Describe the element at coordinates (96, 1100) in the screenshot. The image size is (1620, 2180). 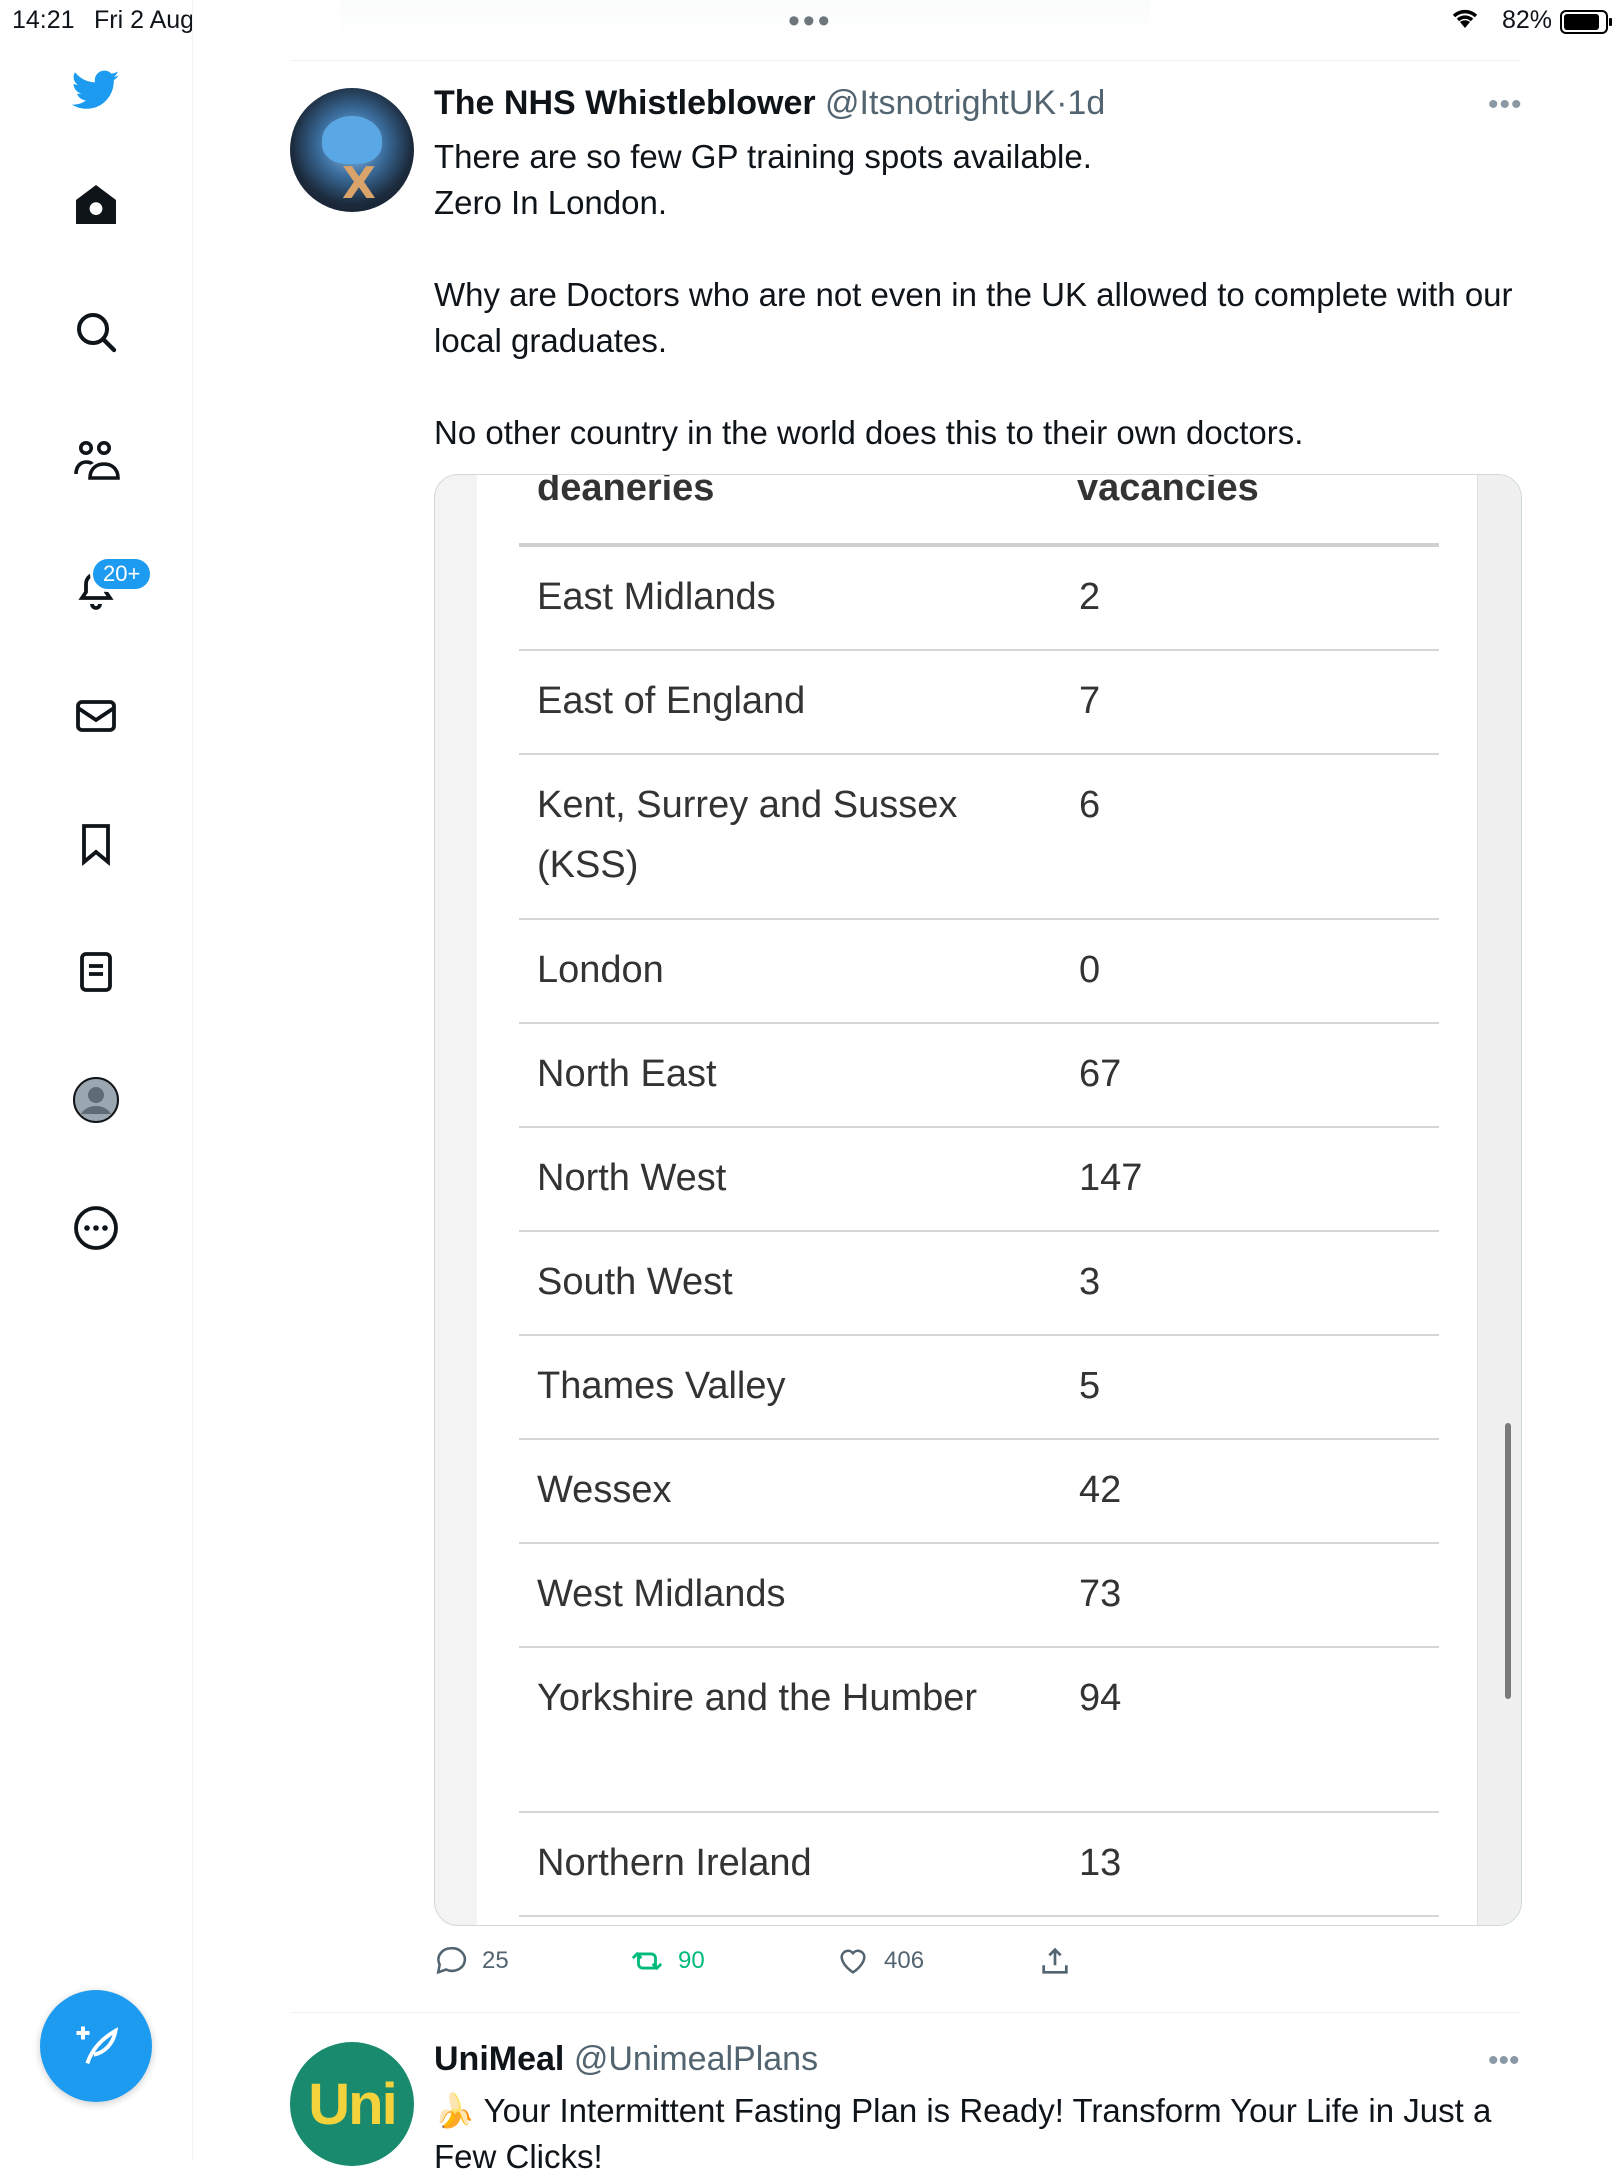
I see `profile-avatar-icon` at that location.